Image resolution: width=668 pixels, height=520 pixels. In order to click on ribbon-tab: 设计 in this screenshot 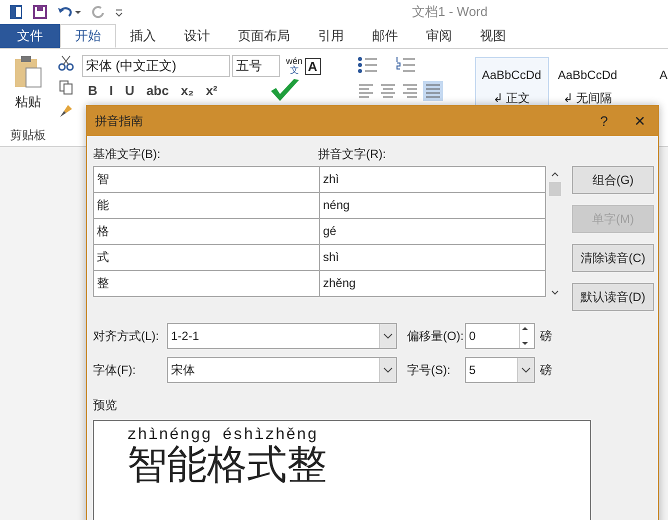, I will do `click(197, 36)`.